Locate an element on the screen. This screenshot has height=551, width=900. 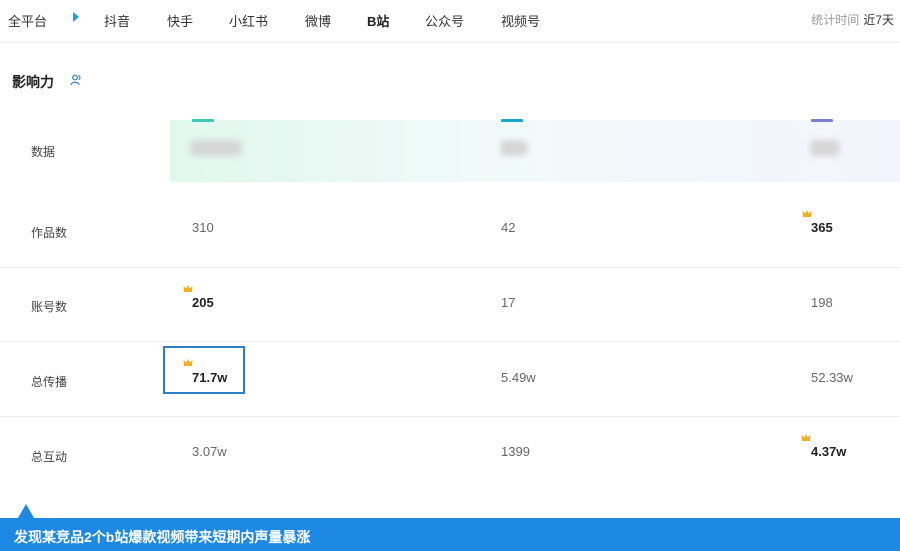
nav-tab-shipinhao: 视频号 is located at coordinates (520, 20).